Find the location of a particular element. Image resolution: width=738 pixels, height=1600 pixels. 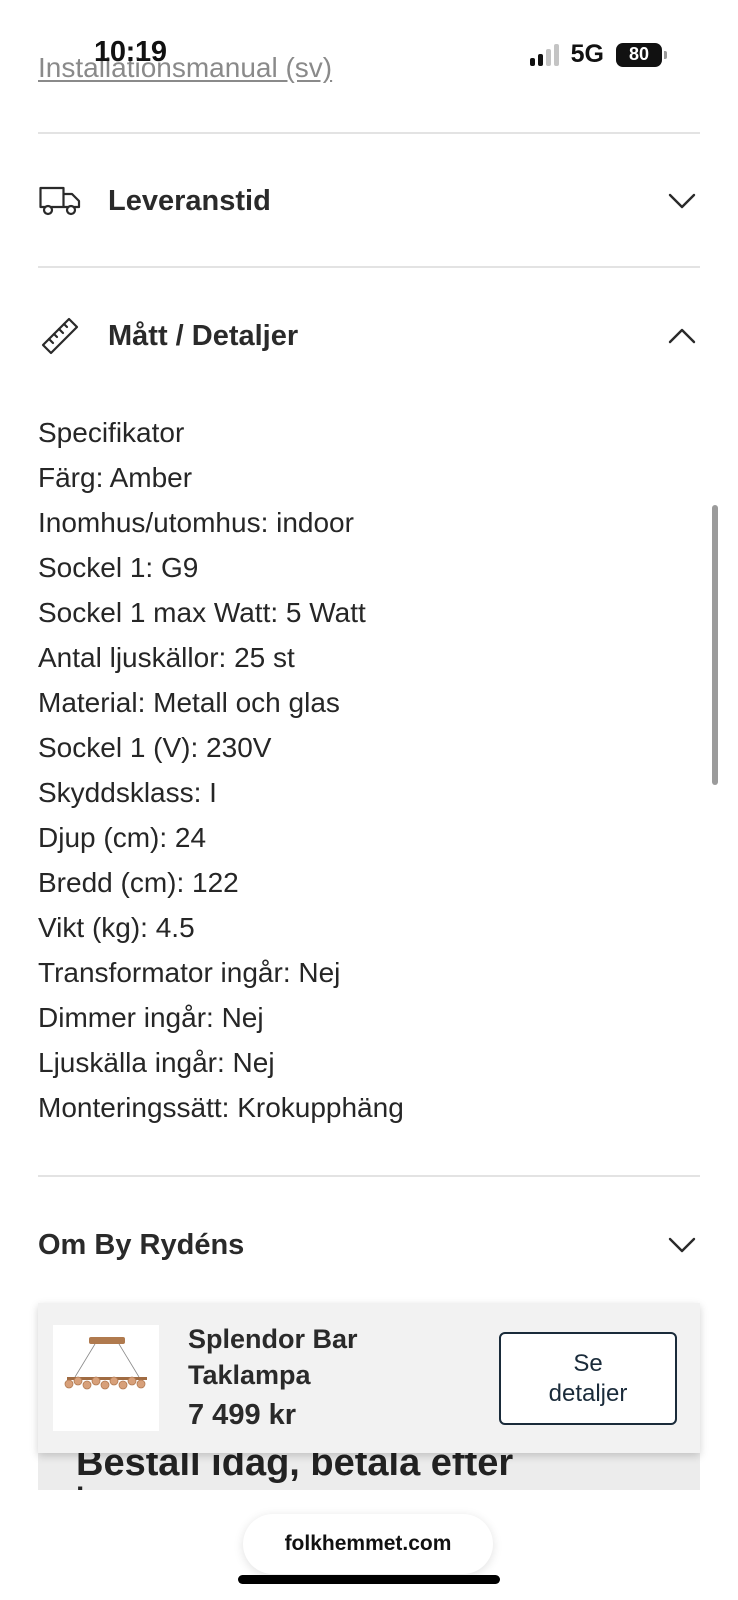

accordion-delivery: Leveranstid is located at coordinates (369, 201).